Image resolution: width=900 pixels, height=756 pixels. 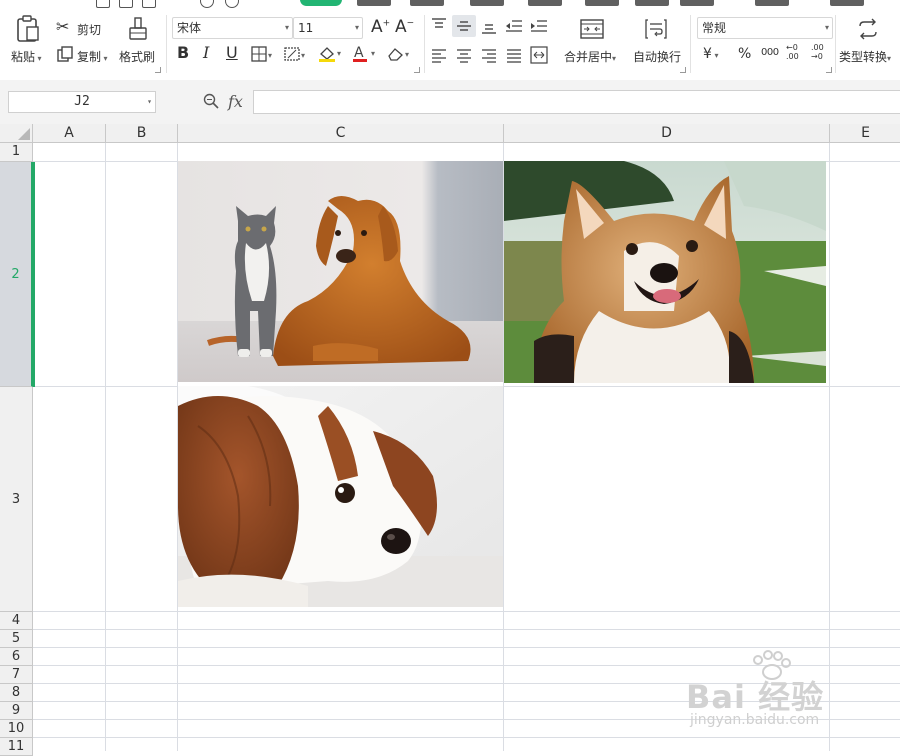 What do you see at coordinates (331, 55) in the screenshot?
I see `fill-color-icon: ▾` at bounding box center [331, 55].